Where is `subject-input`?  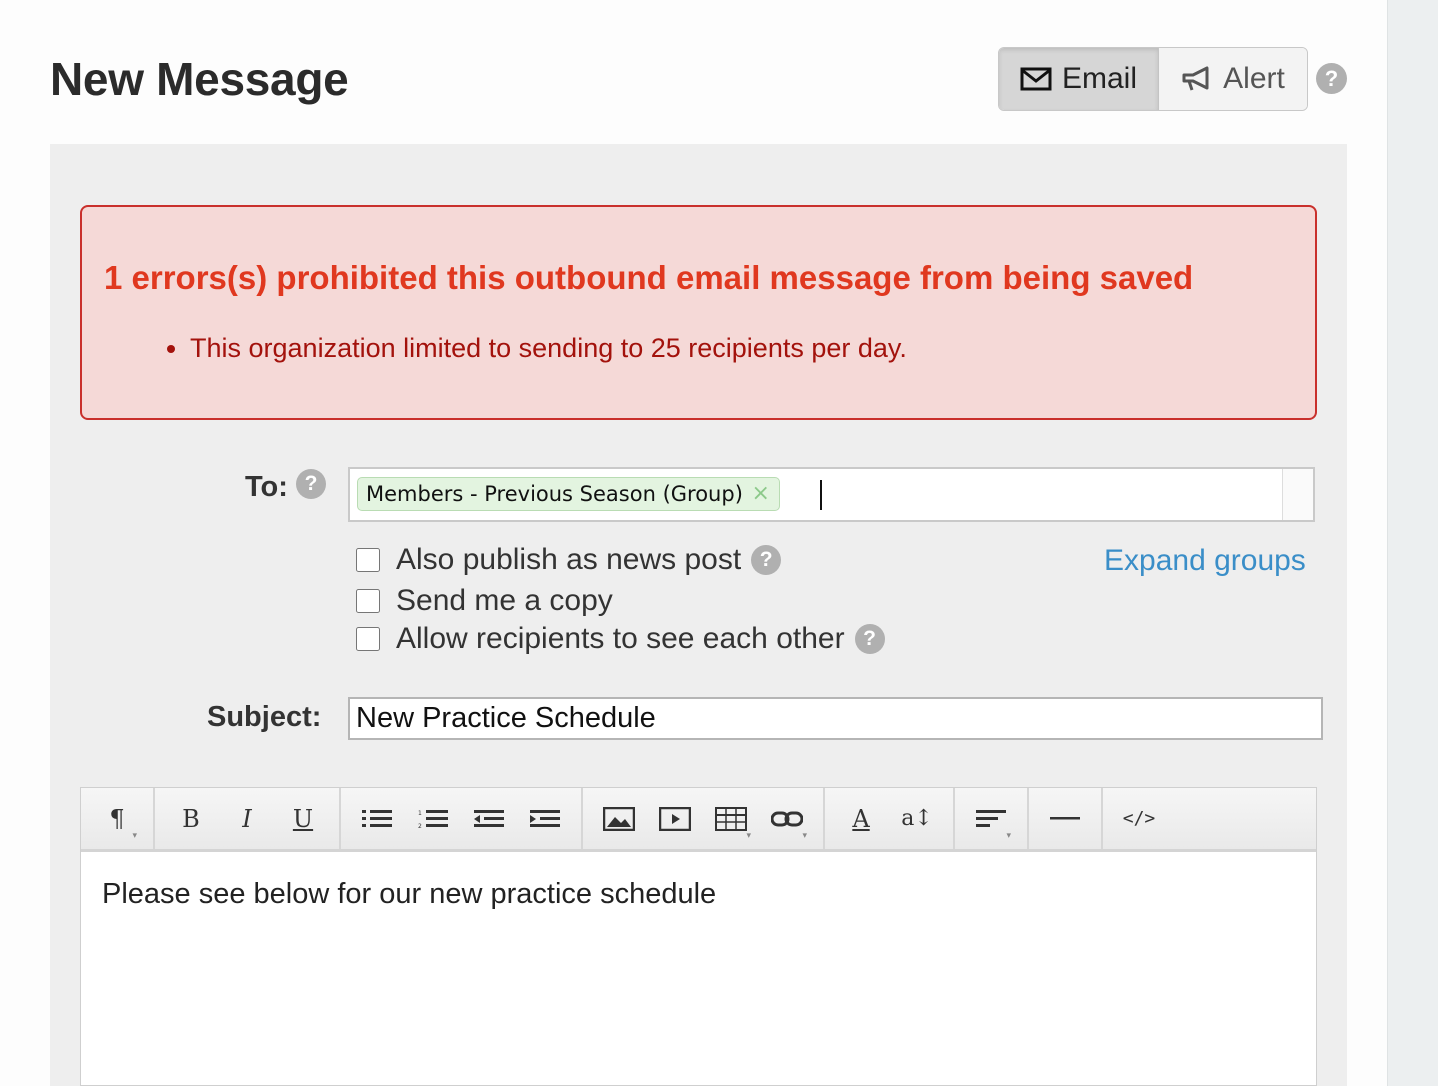 subject-input is located at coordinates (835, 718).